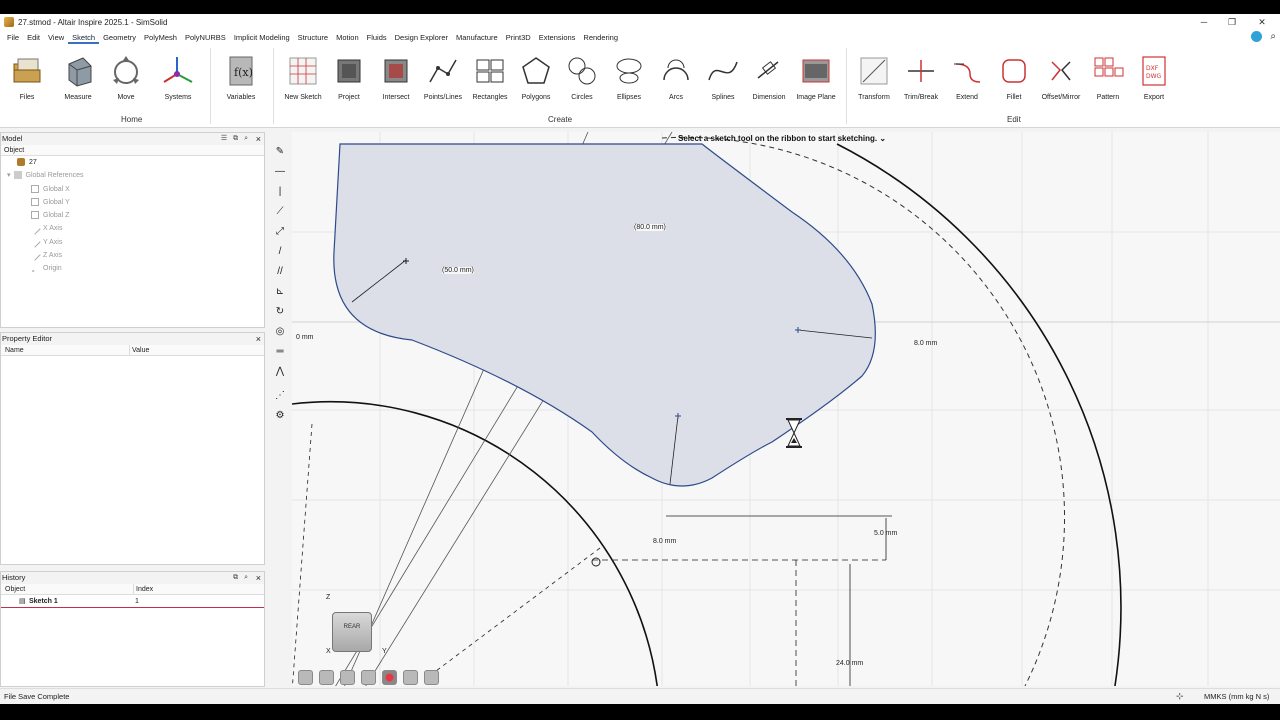 The image size is (1280, 720). What do you see at coordinates (280, 252) in the screenshot?
I see `tangent-icon: /` at bounding box center [280, 252].